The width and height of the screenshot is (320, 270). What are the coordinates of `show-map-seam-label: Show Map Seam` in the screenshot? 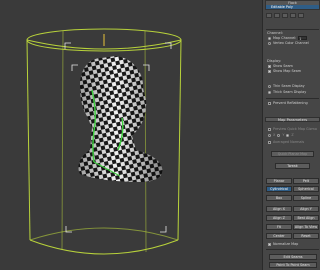 It's located at (287, 71).